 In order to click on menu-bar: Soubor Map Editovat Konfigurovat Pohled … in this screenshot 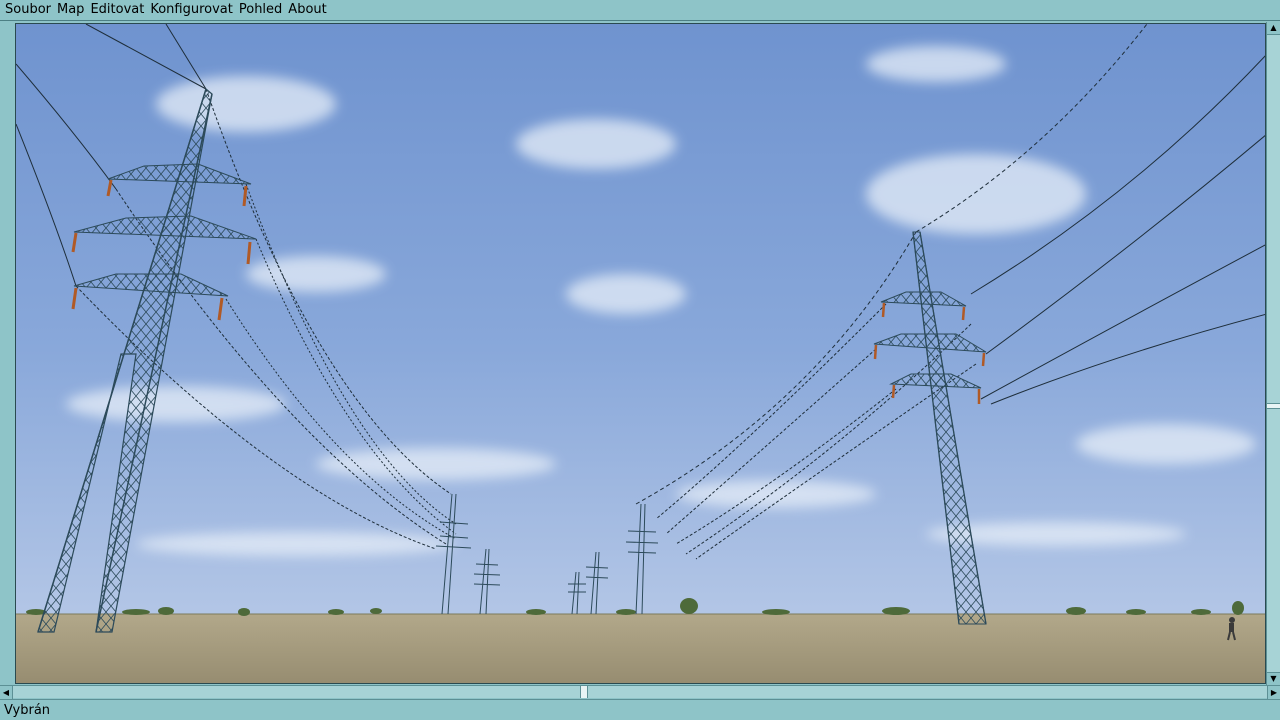, I will do `click(640, 10)`.